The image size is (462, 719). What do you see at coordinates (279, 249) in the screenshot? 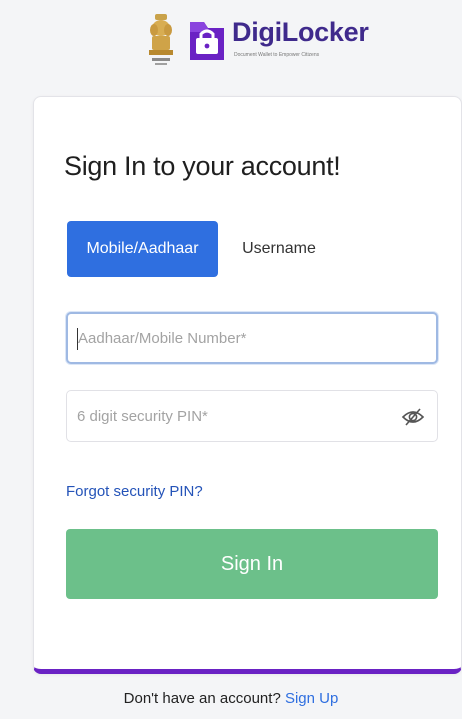
I see `tab-username: Username` at bounding box center [279, 249].